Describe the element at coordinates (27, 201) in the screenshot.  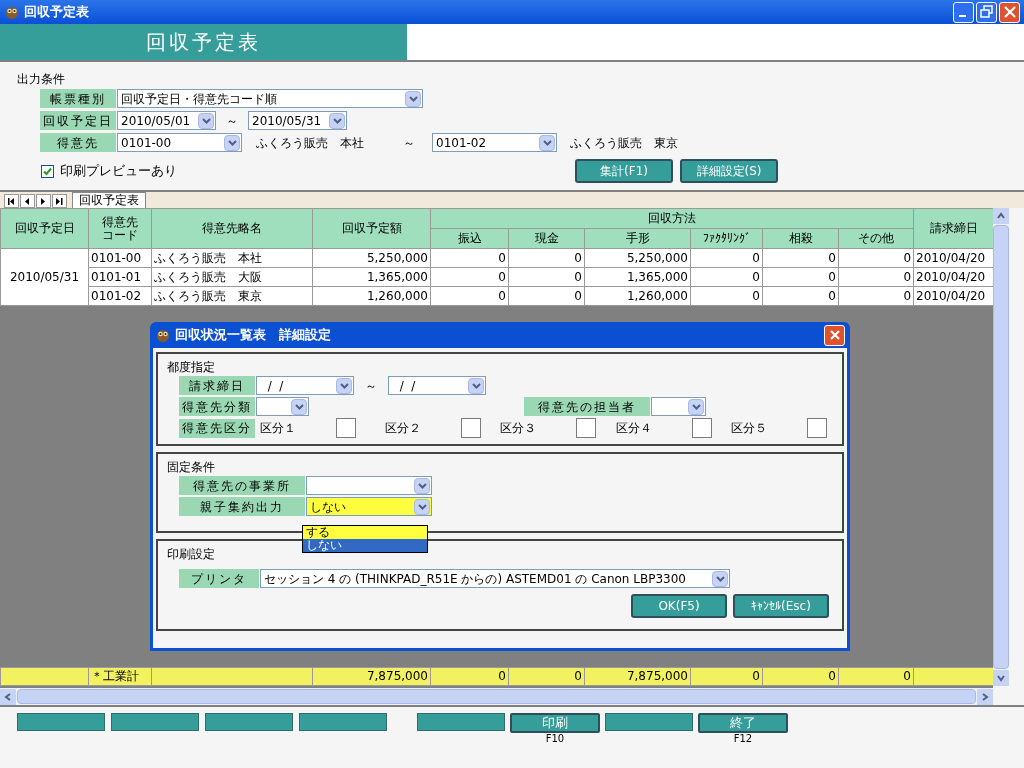
I see `nav-prev-icon` at that location.